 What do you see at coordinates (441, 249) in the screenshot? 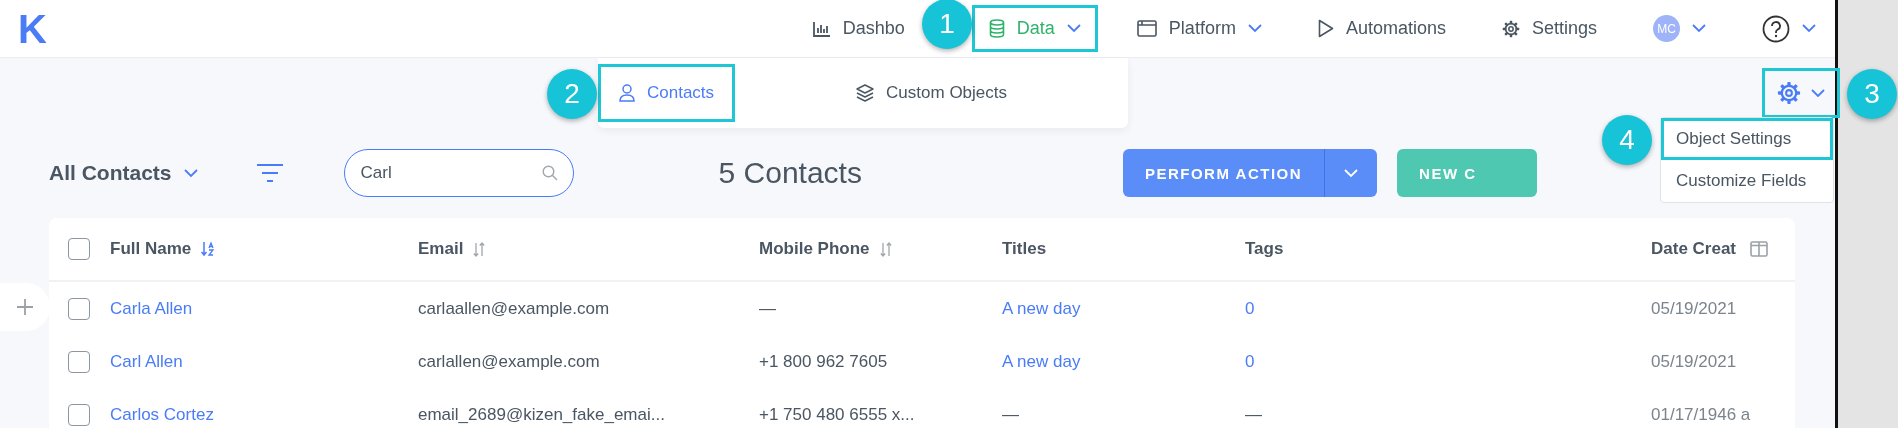
I see `column-header: Email` at bounding box center [441, 249].